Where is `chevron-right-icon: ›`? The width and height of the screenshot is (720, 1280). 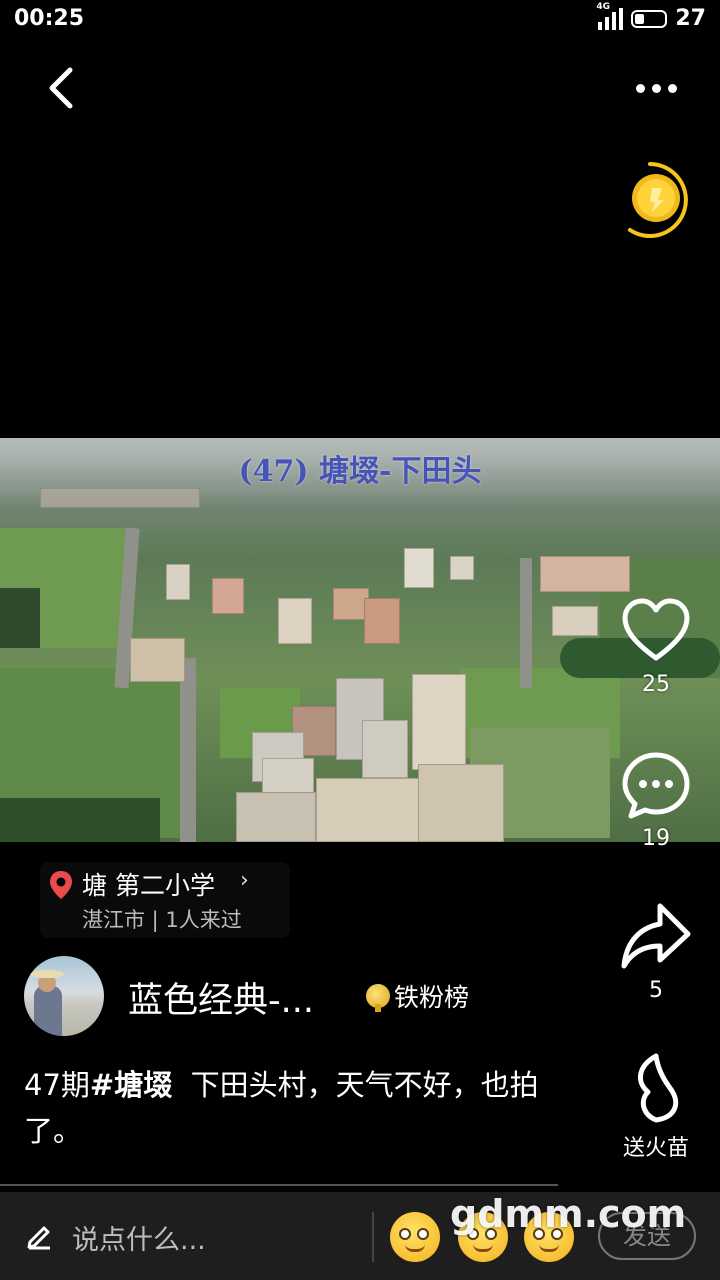
chevron-right-icon: › is located at coordinates (244, 880).